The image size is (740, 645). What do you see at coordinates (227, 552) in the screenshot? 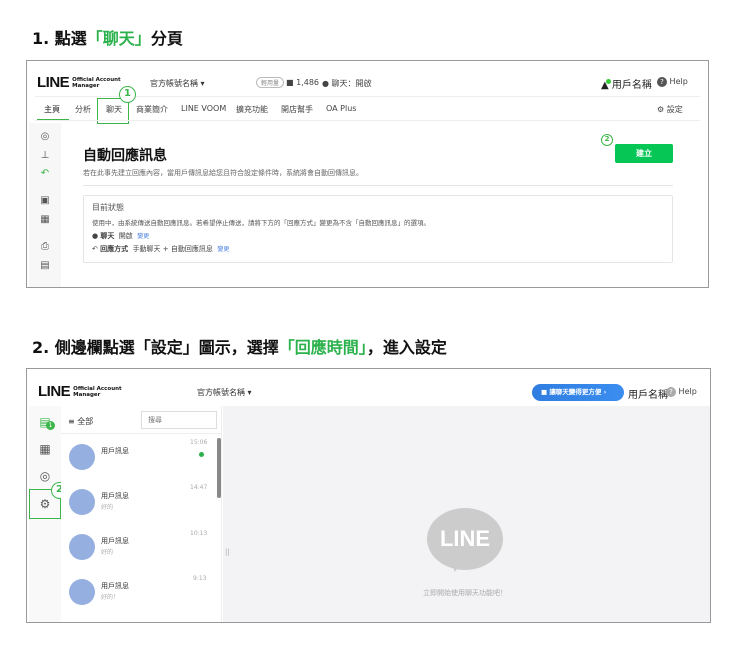
I see `resize-handle: ||` at bounding box center [227, 552].